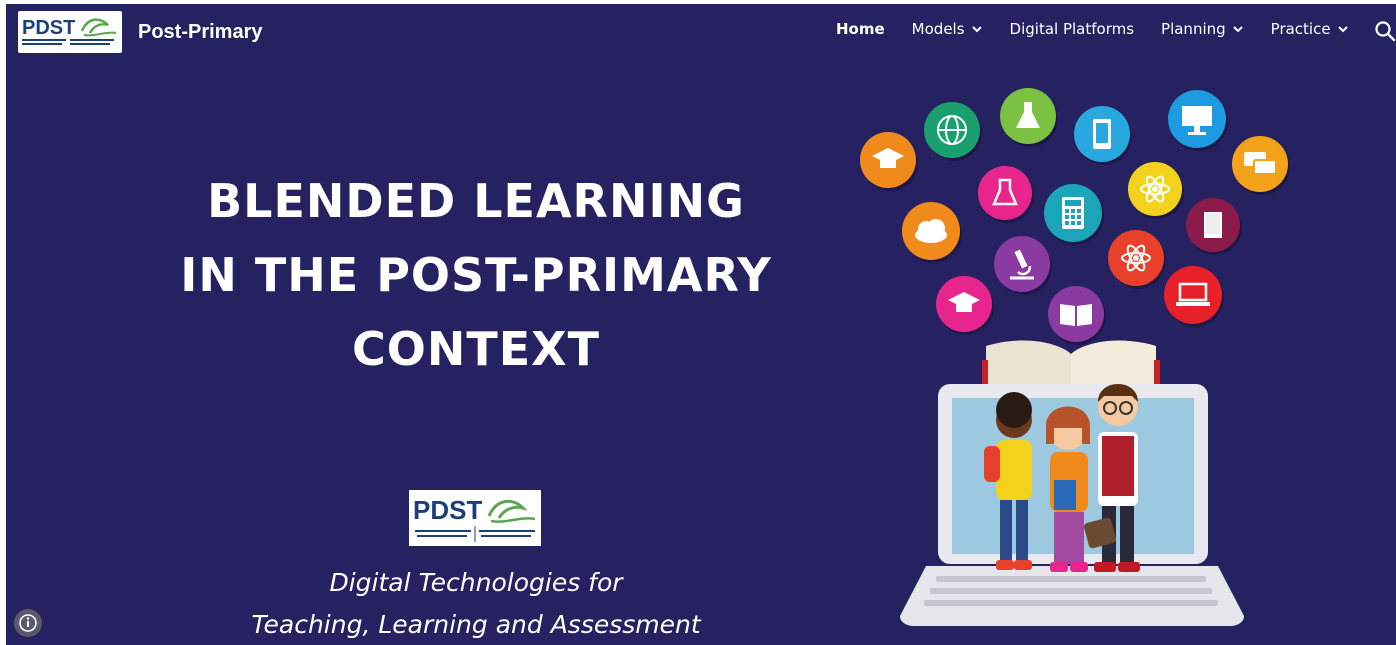 The width and height of the screenshot is (1396, 645). Describe the element at coordinates (1385, 31) in the screenshot. I see `search-icon` at that location.